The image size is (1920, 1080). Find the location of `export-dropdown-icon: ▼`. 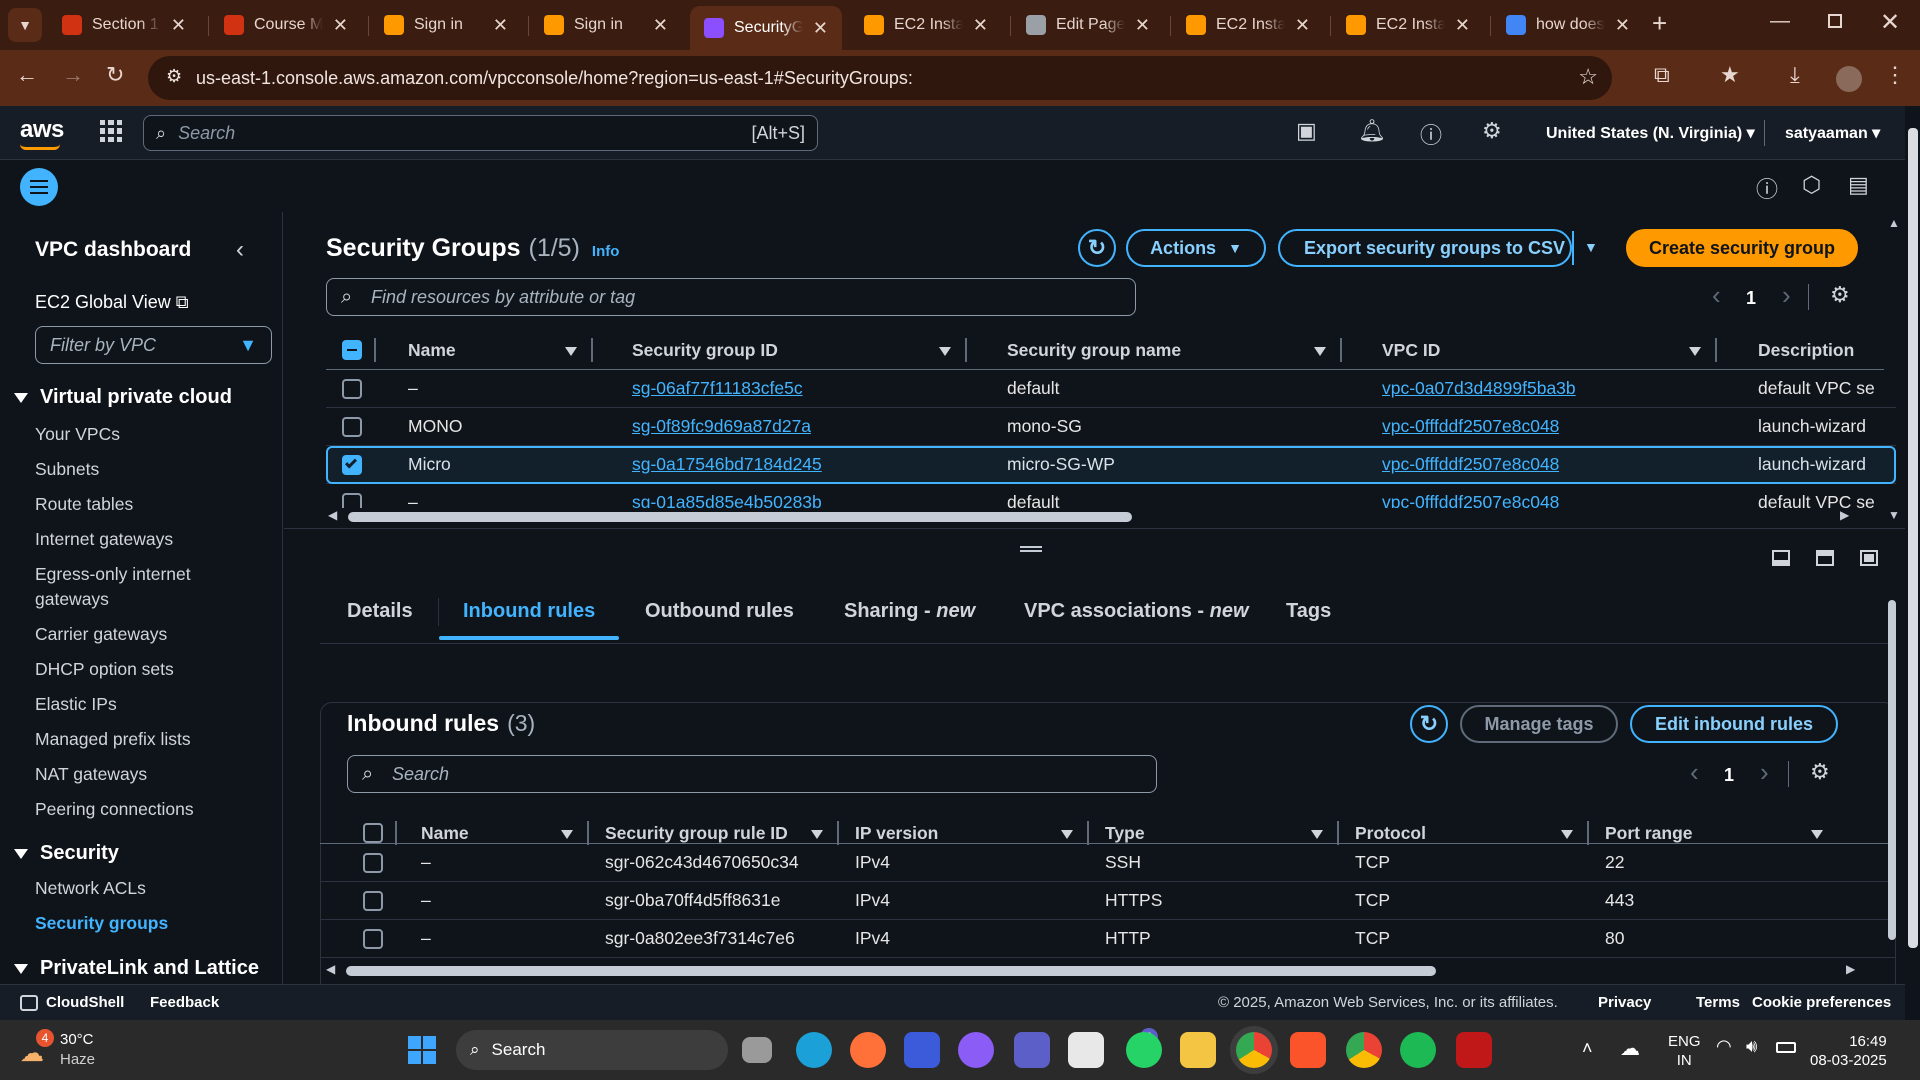

export-dropdown-icon: ▼ is located at coordinates (1591, 247).